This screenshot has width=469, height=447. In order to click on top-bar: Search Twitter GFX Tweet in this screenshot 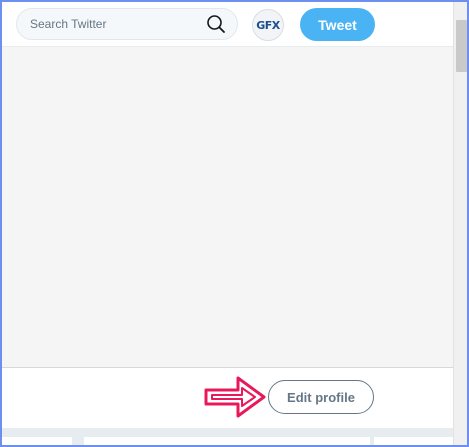, I will do `click(227, 24)`.